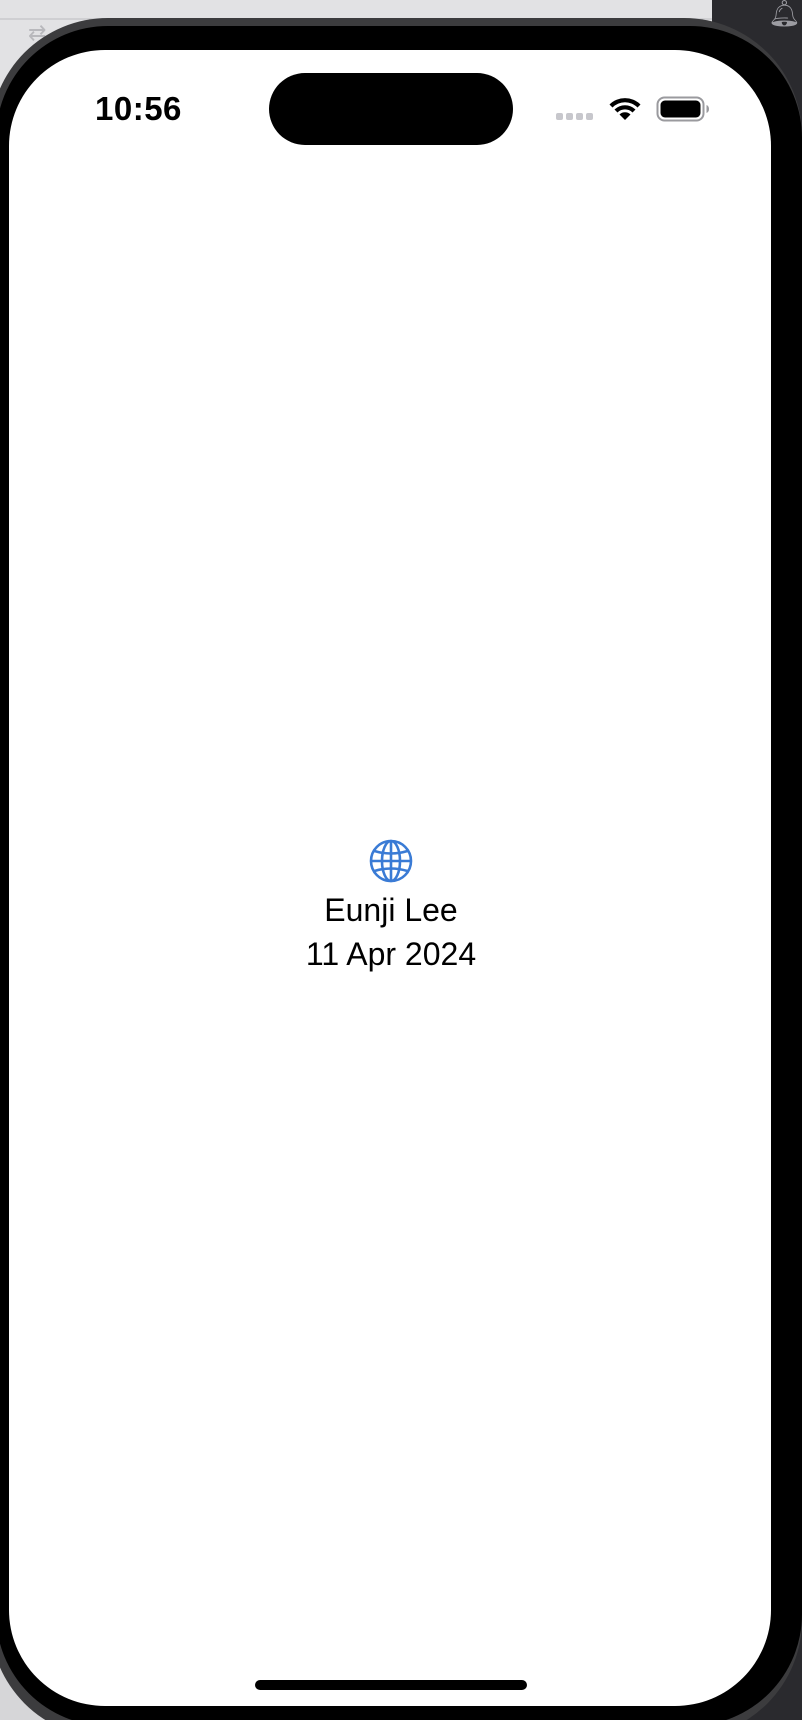 The width and height of the screenshot is (802, 1720). Describe the element at coordinates (391, 109) in the screenshot. I see `dynamic-island` at that location.